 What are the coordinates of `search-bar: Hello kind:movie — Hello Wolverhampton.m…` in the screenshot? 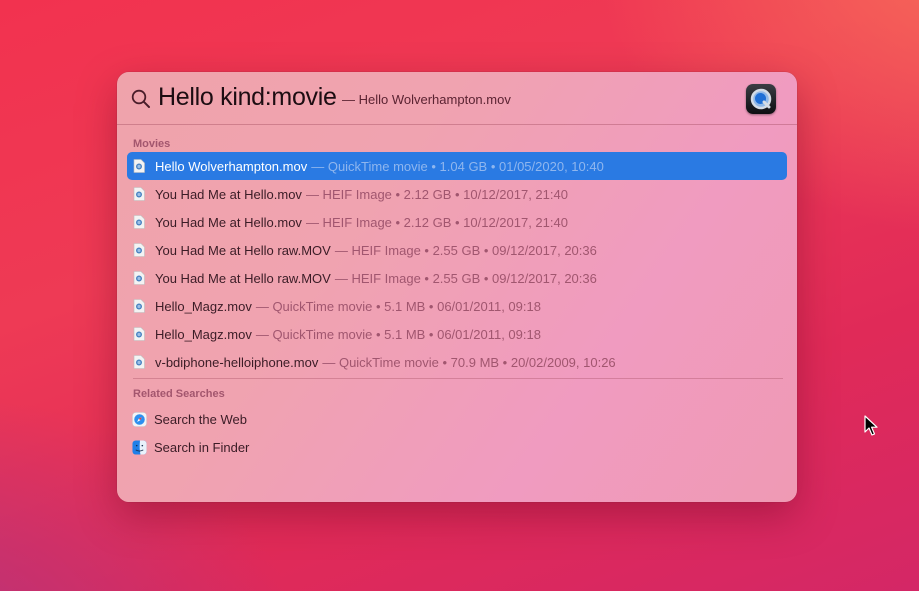 It's located at (457, 98).